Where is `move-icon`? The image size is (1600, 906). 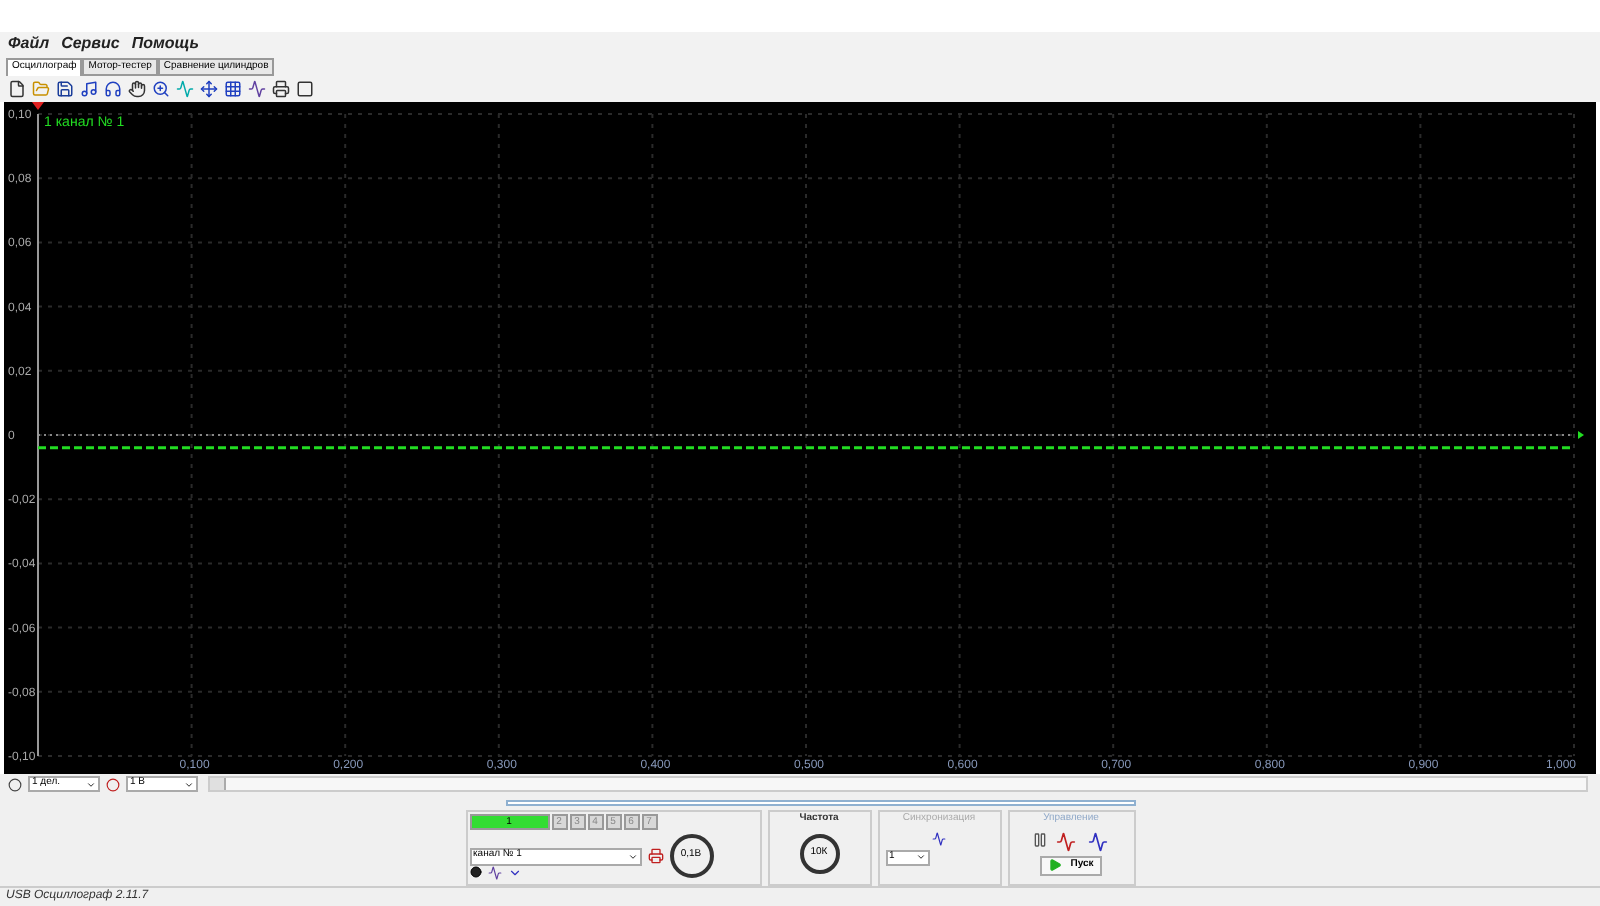 move-icon is located at coordinates (209, 89).